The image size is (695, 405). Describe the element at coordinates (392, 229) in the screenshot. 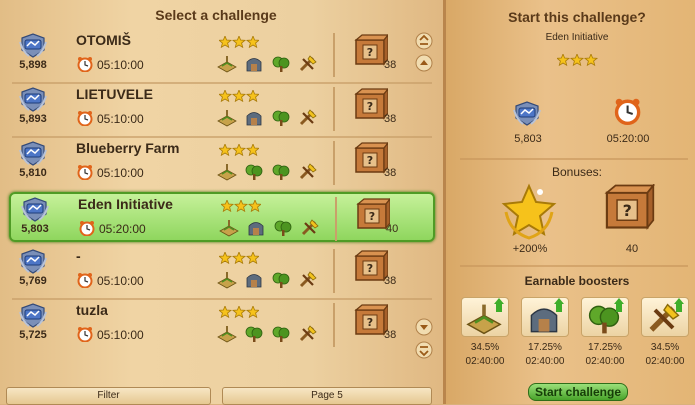

I see `crate-count: 40` at that location.